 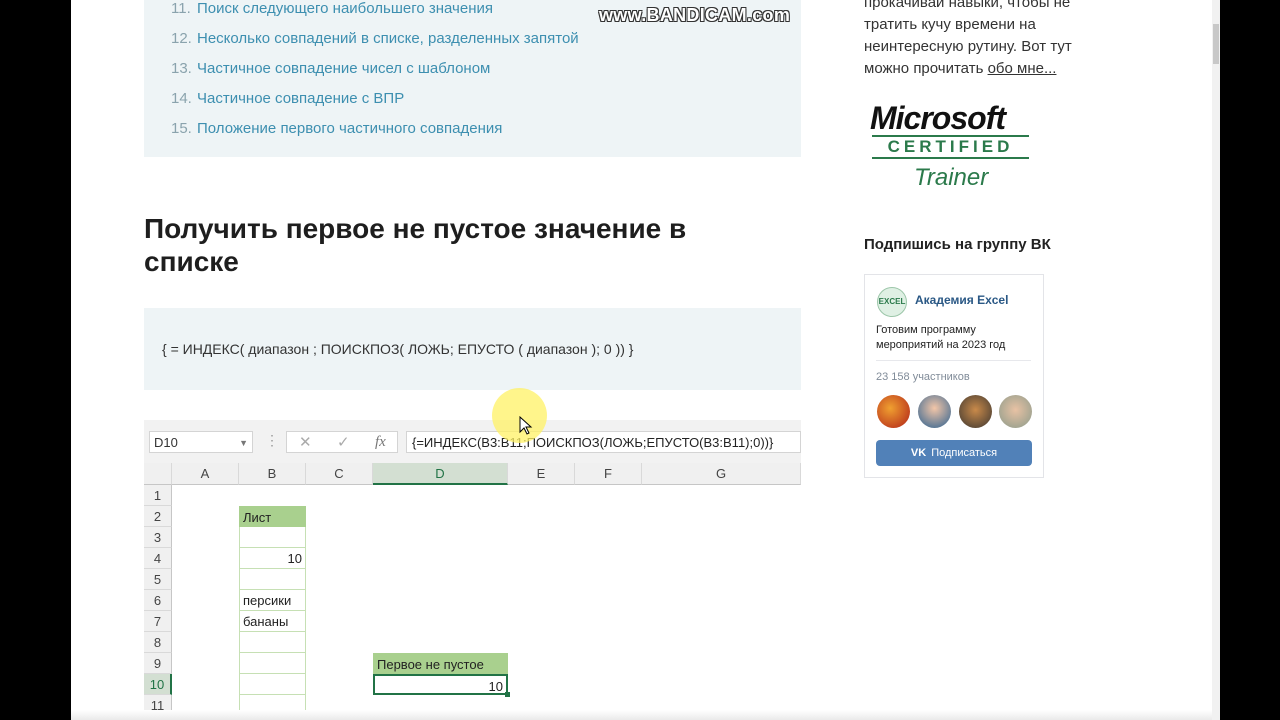 I want to click on cancel-icon: ✕, so click(x=305, y=442).